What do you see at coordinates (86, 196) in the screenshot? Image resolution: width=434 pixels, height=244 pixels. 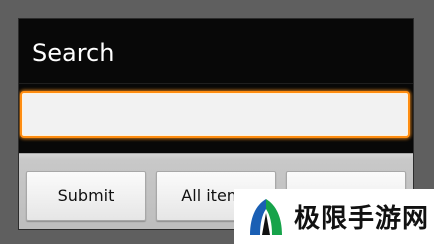 I see `submit-button: Submit` at bounding box center [86, 196].